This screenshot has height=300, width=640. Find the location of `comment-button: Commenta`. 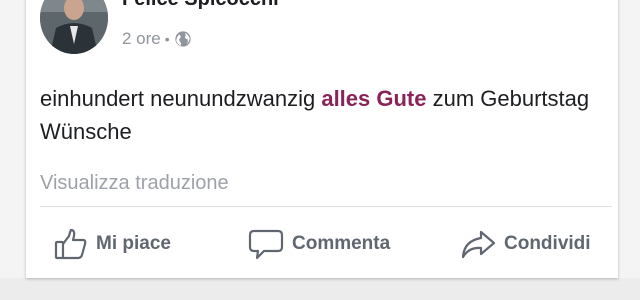

comment-button: Commenta is located at coordinates (319, 244).